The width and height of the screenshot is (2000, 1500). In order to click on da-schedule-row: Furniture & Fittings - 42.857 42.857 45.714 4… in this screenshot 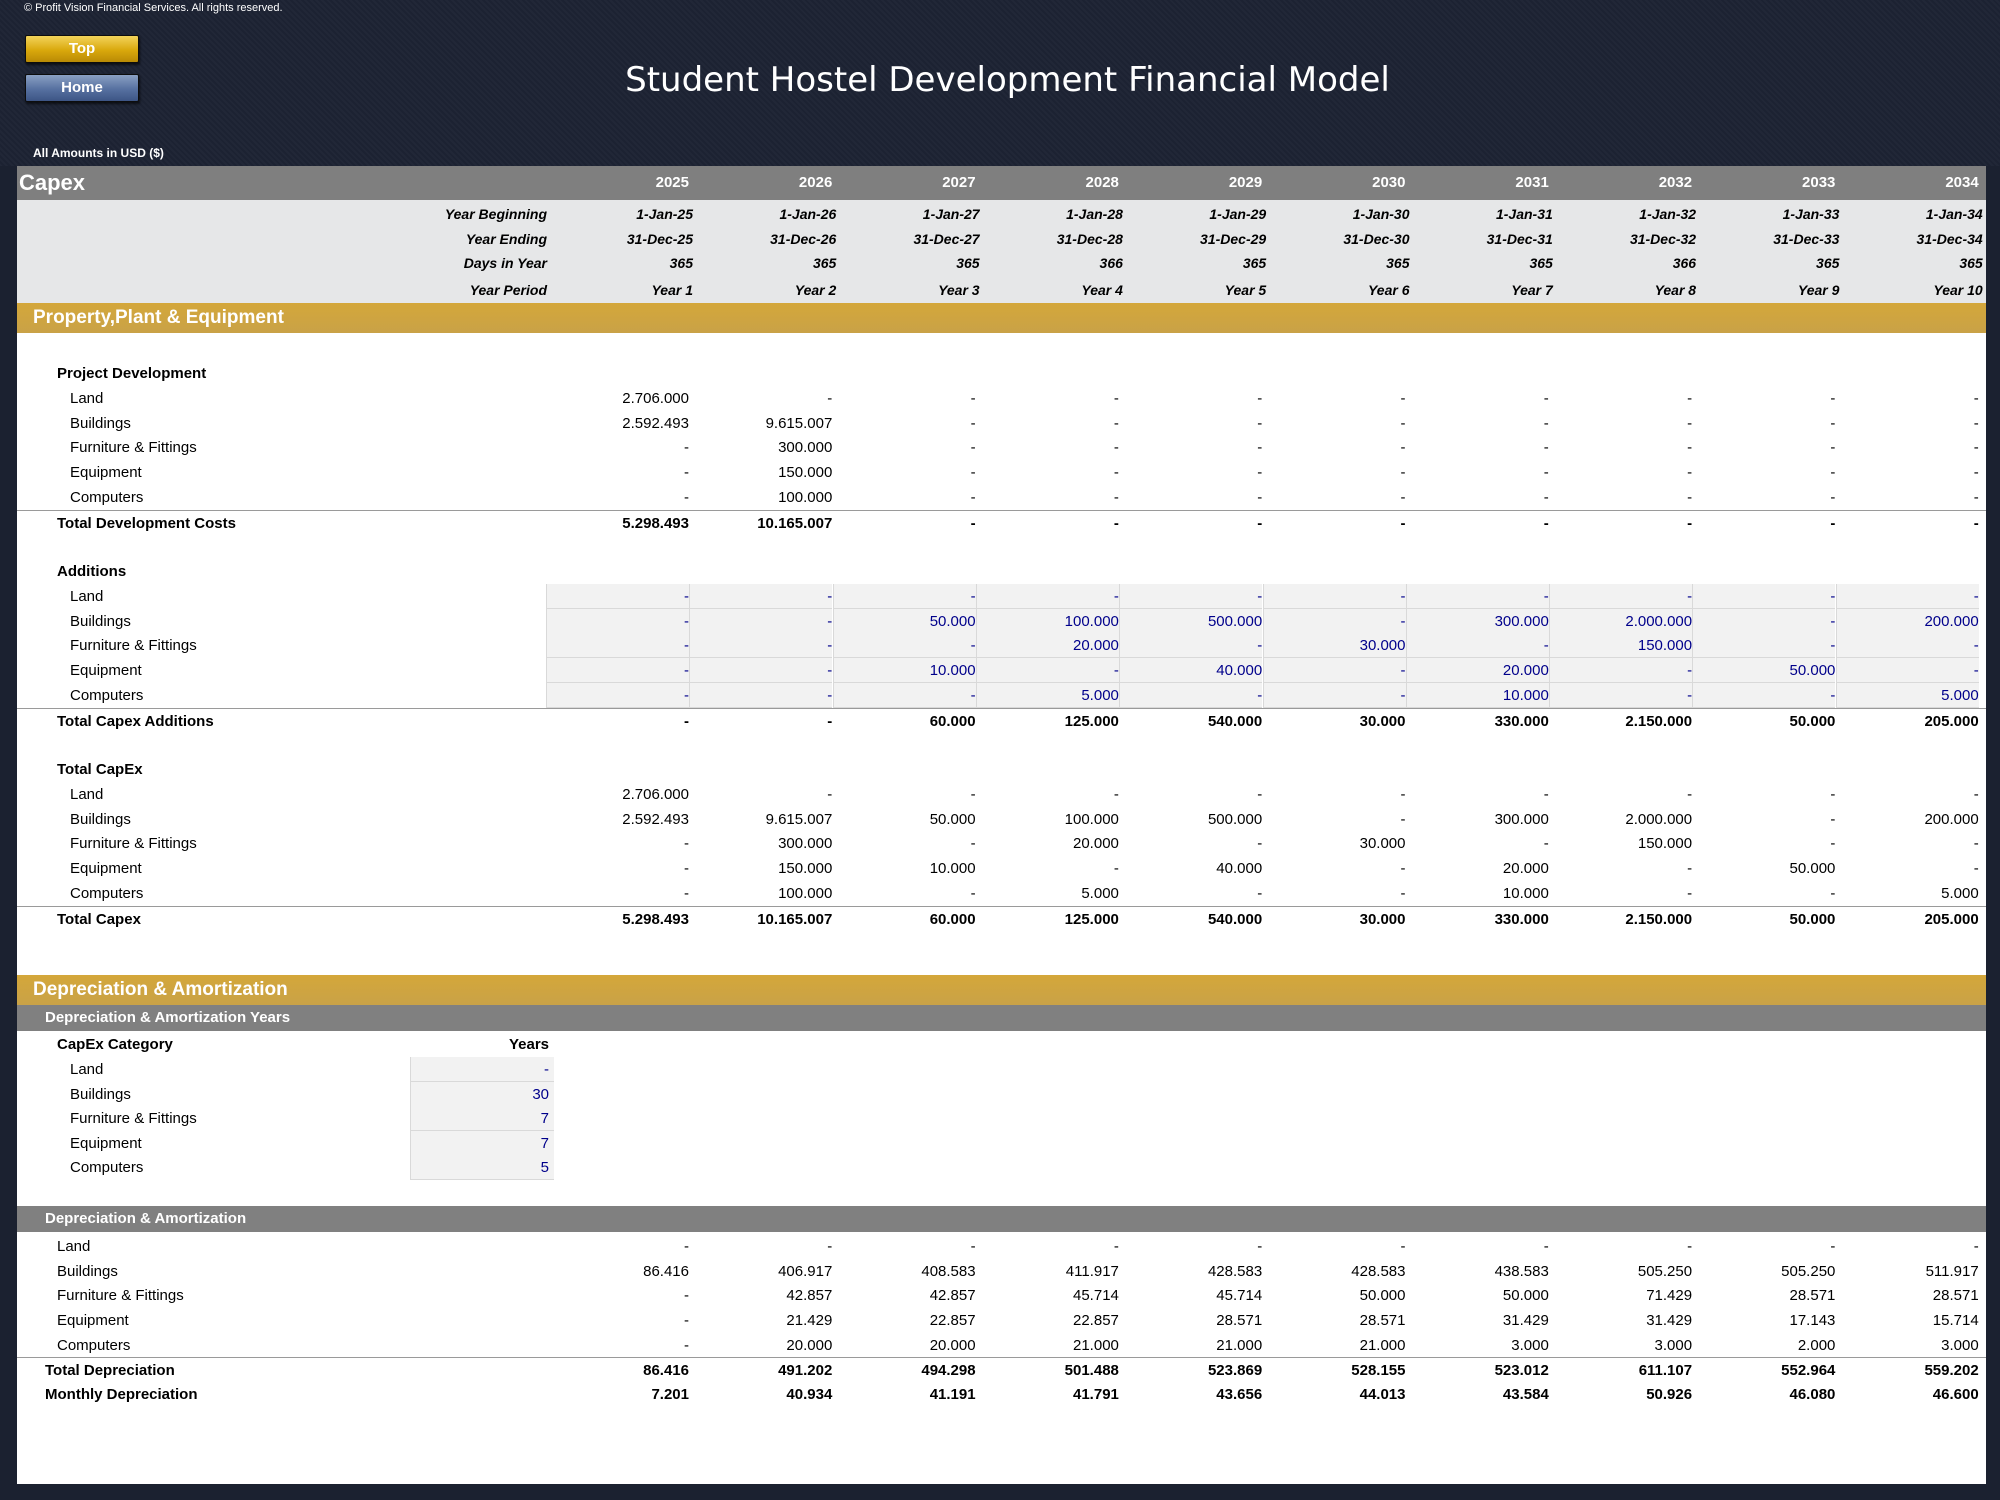, I will do `click(1001, 1295)`.